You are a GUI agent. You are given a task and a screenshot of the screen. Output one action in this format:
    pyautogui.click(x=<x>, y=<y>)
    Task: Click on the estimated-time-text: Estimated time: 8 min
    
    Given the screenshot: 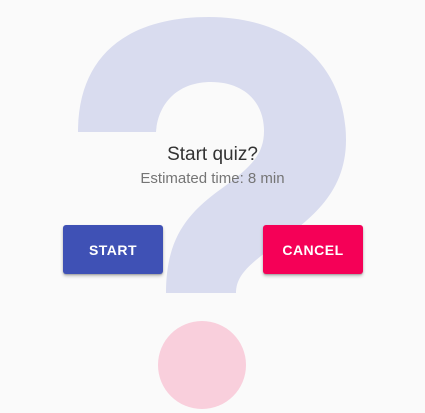 What is the action you would take?
    pyautogui.click(x=212, y=178)
    